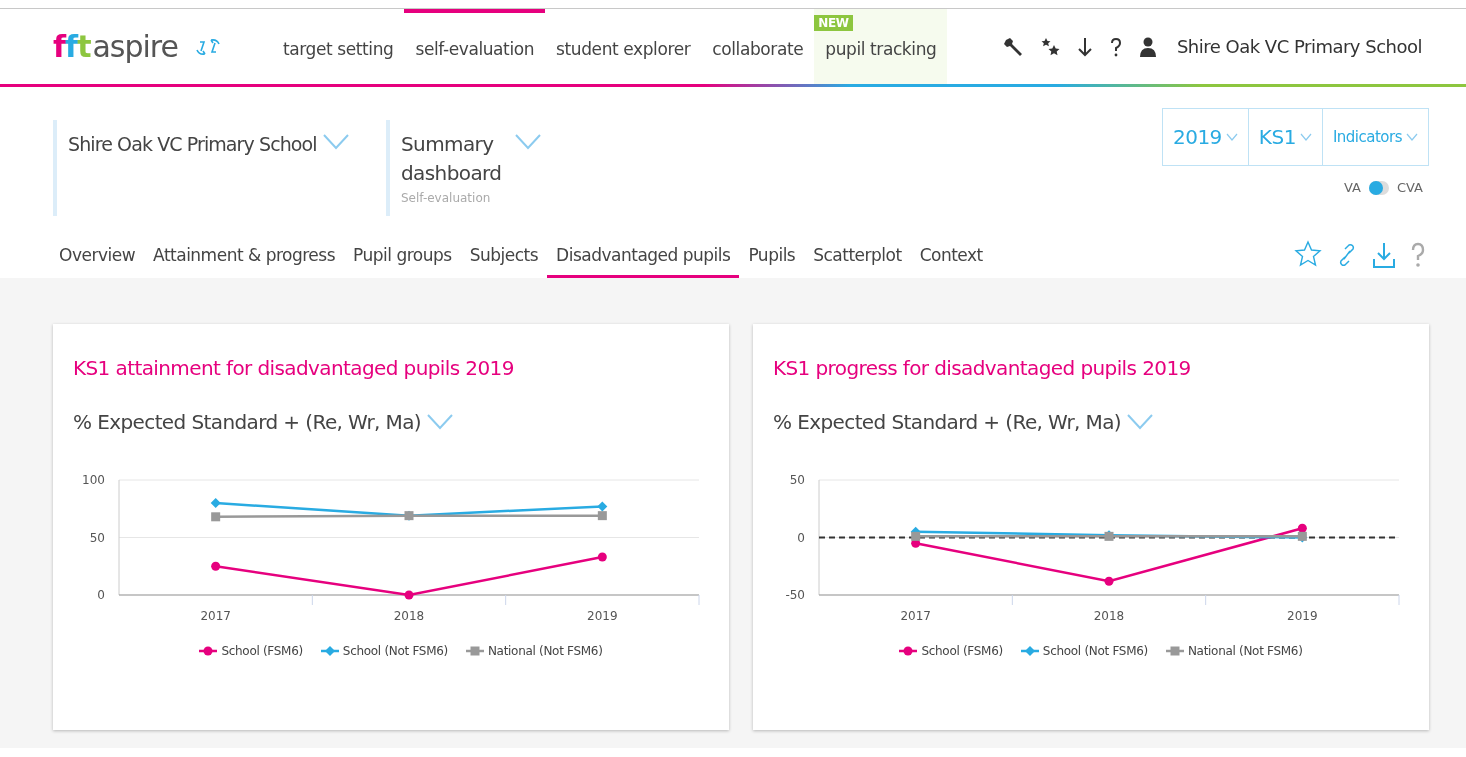 The image size is (1466, 757). Describe the element at coordinates (1115, 46) in the screenshot. I see `help-icon` at that location.